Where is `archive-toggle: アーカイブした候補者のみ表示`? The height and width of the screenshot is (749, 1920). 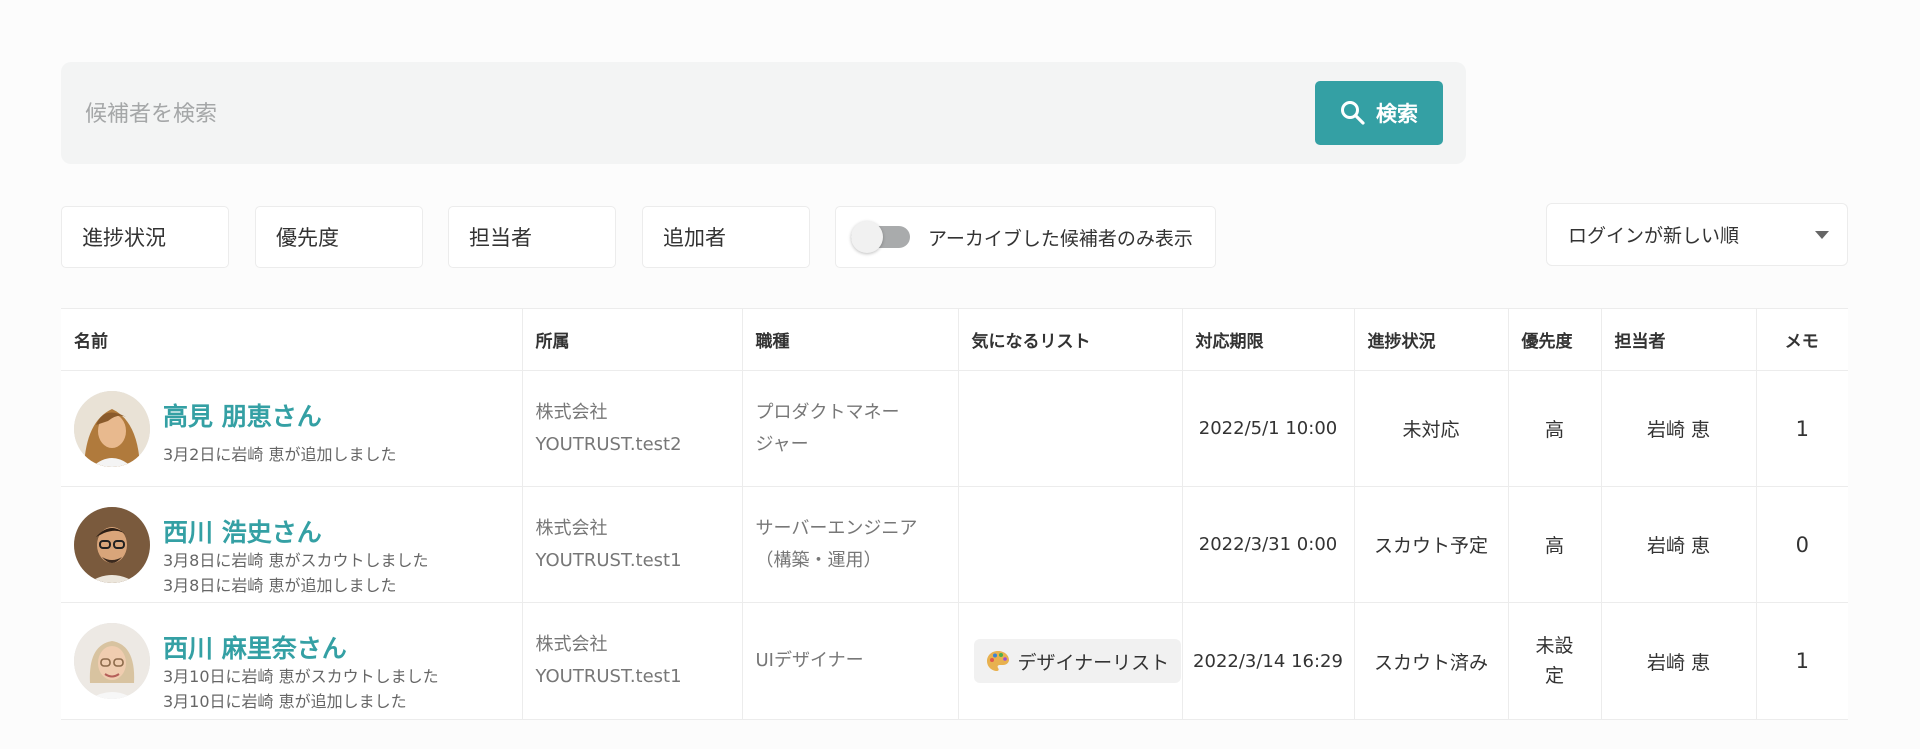
archive-toggle: アーカイブした候補者のみ表示 is located at coordinates (1025, 237).